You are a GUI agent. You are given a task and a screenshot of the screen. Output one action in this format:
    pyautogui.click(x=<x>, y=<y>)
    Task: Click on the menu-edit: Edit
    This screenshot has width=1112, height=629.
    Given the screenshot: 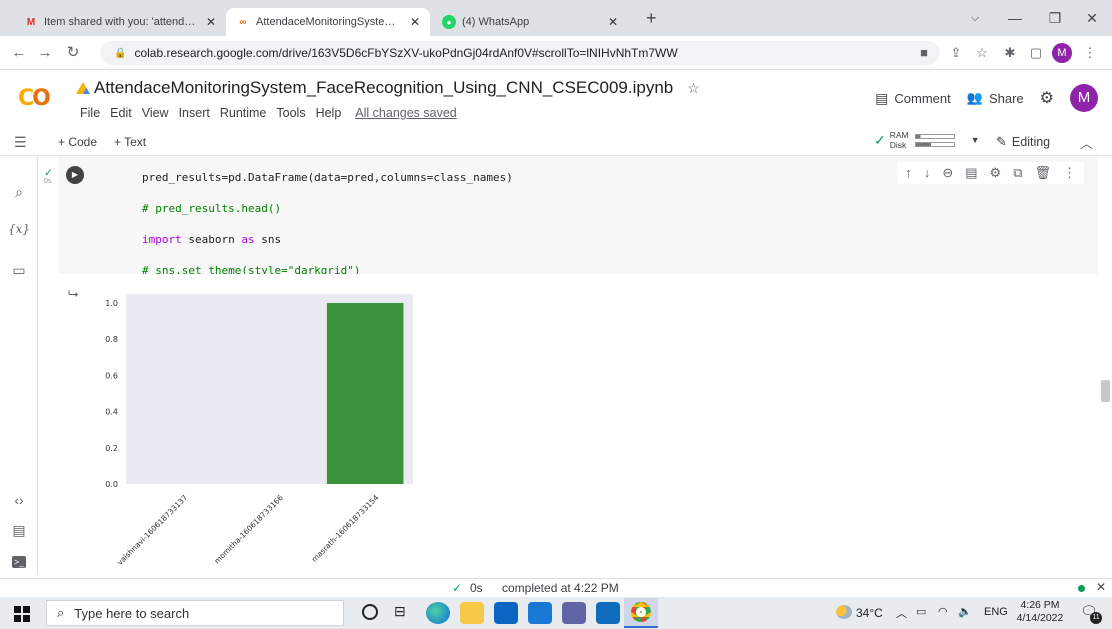 What is the action you would take?
    pyautogui.click(x=121, y=113)
    